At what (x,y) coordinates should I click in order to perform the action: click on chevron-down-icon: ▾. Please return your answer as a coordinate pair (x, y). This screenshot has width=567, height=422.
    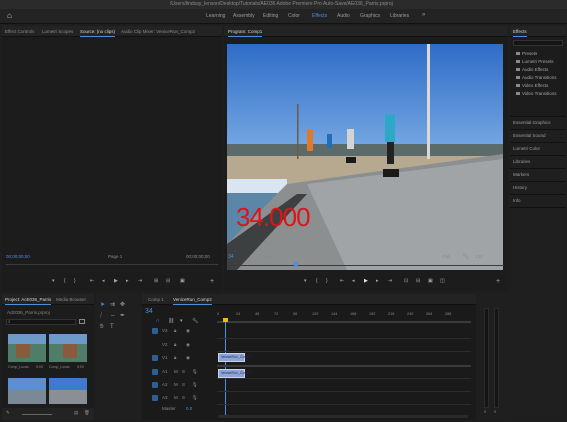
    Looking at the image, I should click on (279, 257).